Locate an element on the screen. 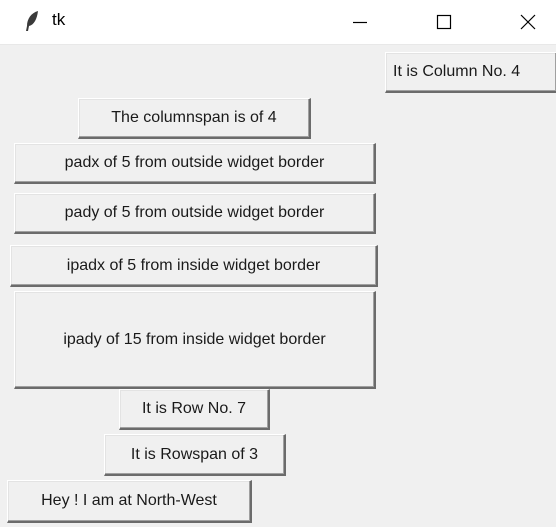 This screenshot has height=527, width=556. pady-button: pady of 5 from outside widget border is located at coordinates (195, 213).